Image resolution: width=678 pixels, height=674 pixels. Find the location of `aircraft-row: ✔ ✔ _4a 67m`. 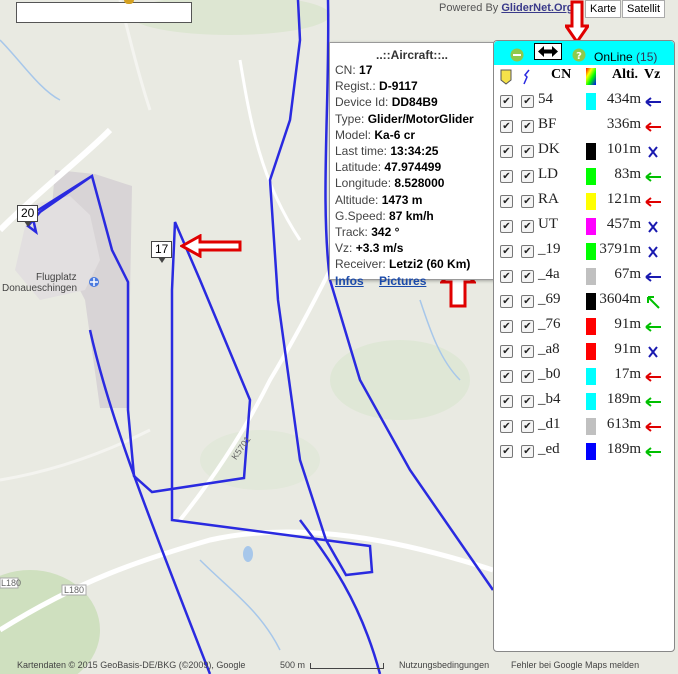

aircraft-row: ✔ ✔ _4a 67m is located at coordinates (584, 279).